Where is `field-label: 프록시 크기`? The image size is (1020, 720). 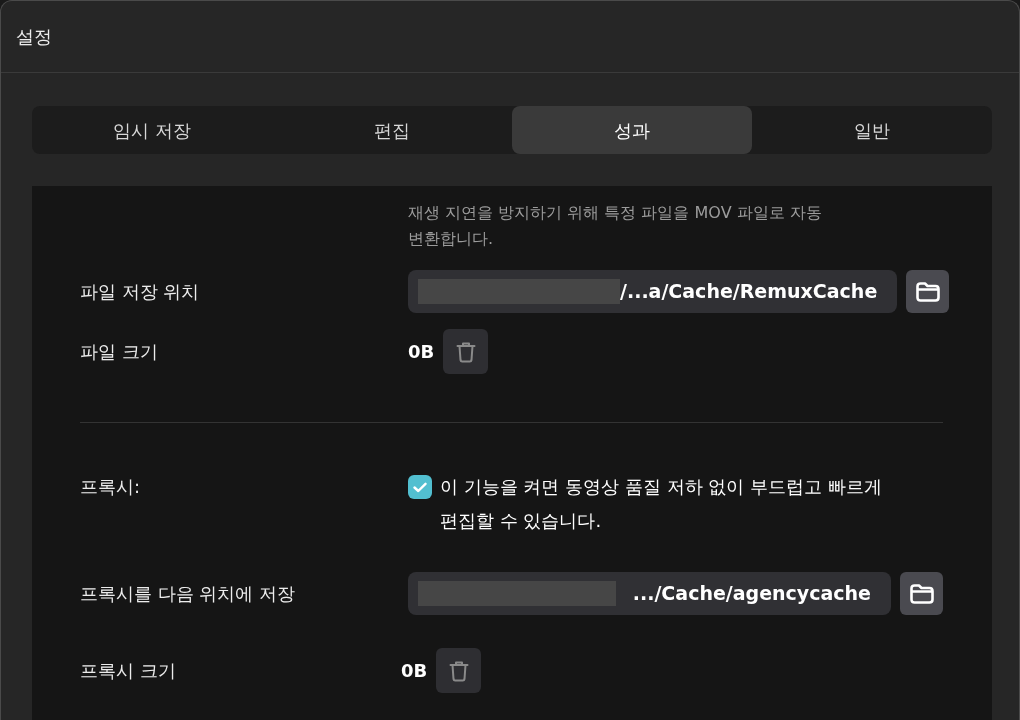 field-label: 프록시 크기 is located at coordinates (128, 671).